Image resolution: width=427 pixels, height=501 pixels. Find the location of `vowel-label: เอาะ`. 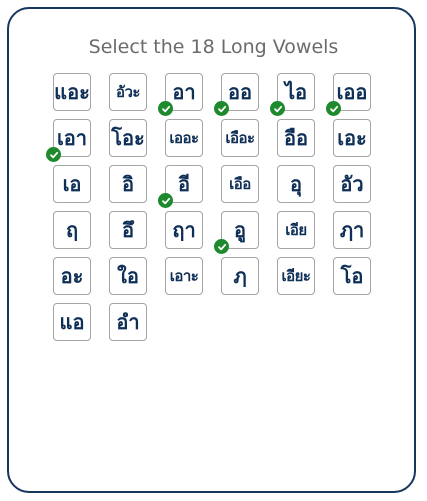

vowel-label: เอาะ is located at coordinates (184, 275).